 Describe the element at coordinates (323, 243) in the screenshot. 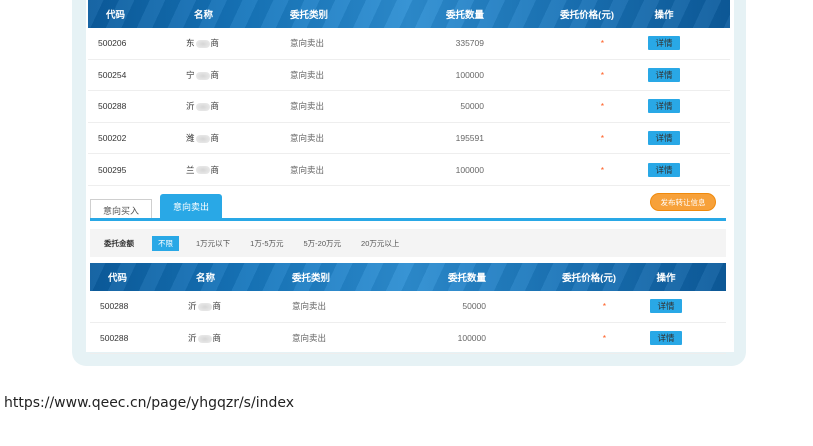

I see `filter-option-50k-200k: 5万-20万元` at that location.